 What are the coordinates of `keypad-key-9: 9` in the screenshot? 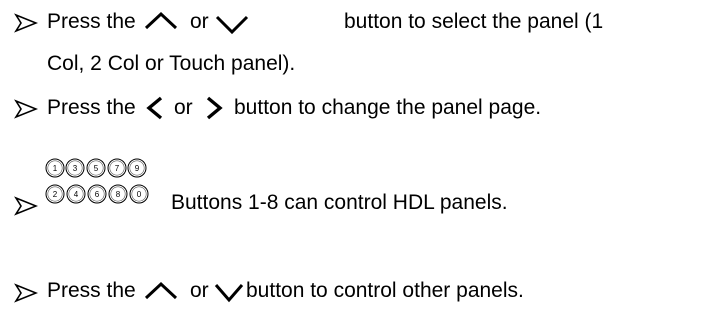 It's located at (137, 168).